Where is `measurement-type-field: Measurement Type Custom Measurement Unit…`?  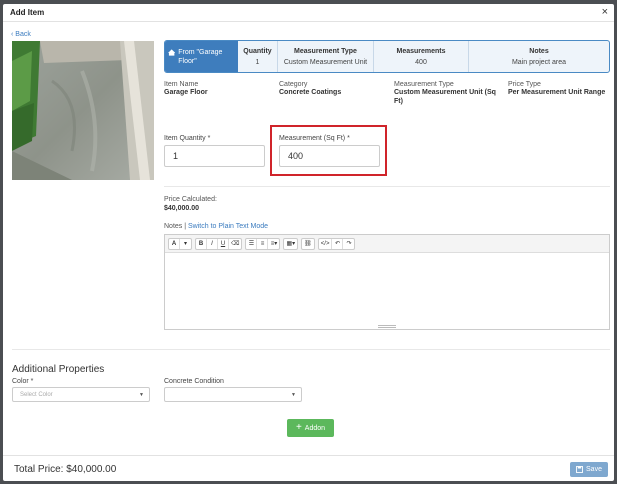
measurement-type-field: Measurement Type Custom Measurement Unit… is located at coordinates (449, 93).